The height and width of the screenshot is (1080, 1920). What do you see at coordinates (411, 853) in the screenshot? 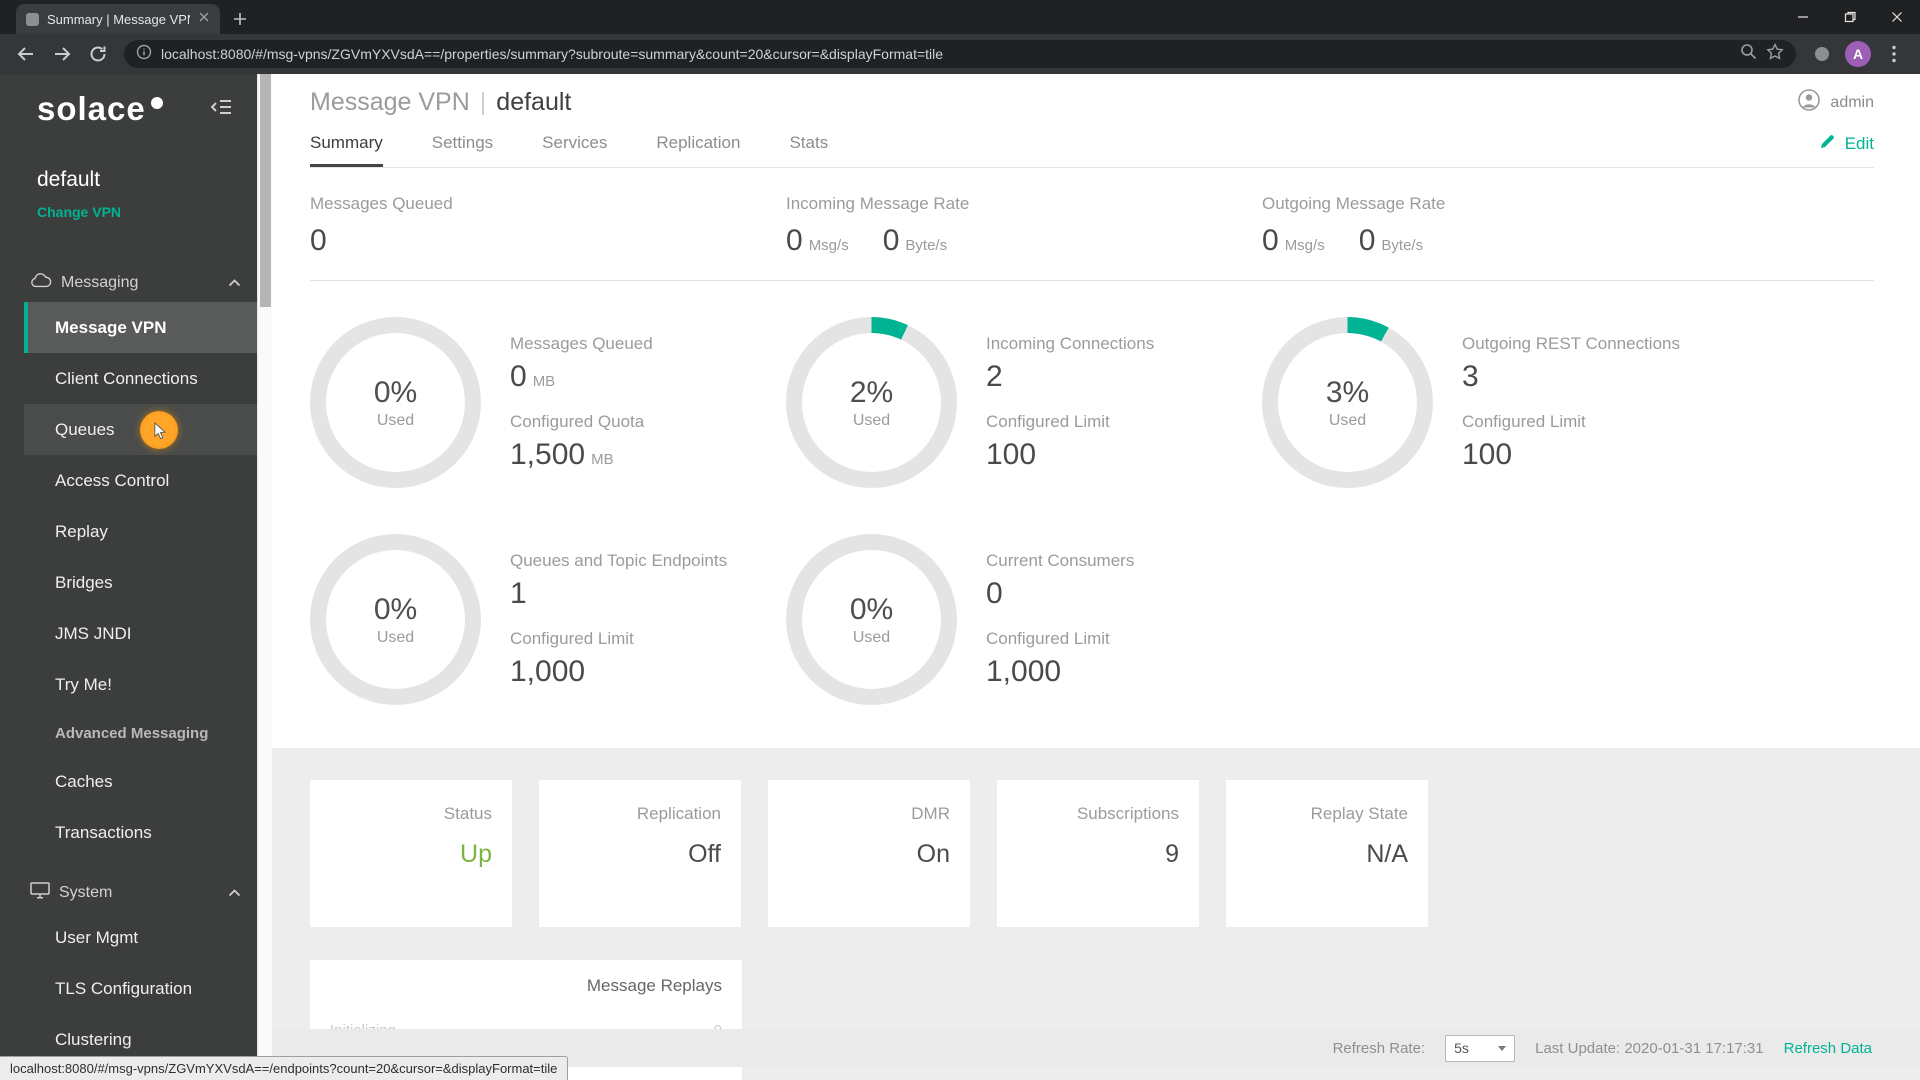
I see `card-status: Status Up` at bounding box center [411, 853].